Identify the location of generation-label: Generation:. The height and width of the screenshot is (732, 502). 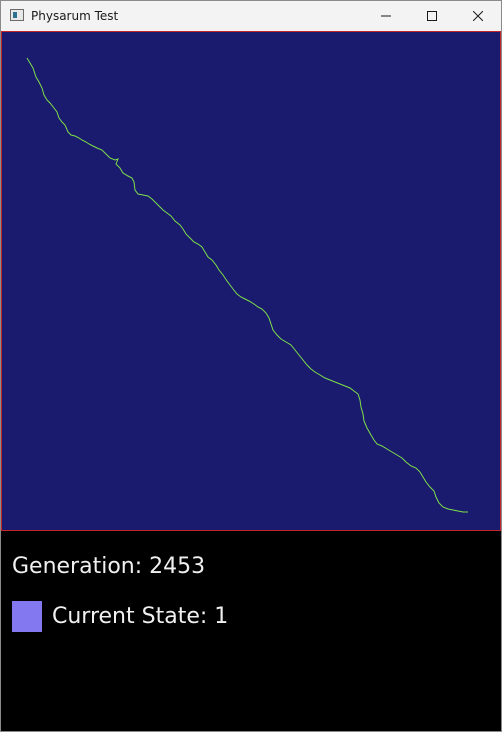
(77, 566).